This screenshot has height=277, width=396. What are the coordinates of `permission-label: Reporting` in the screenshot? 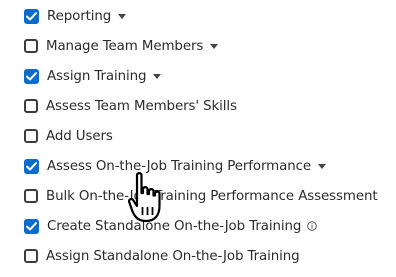 It's located at (79, 16).